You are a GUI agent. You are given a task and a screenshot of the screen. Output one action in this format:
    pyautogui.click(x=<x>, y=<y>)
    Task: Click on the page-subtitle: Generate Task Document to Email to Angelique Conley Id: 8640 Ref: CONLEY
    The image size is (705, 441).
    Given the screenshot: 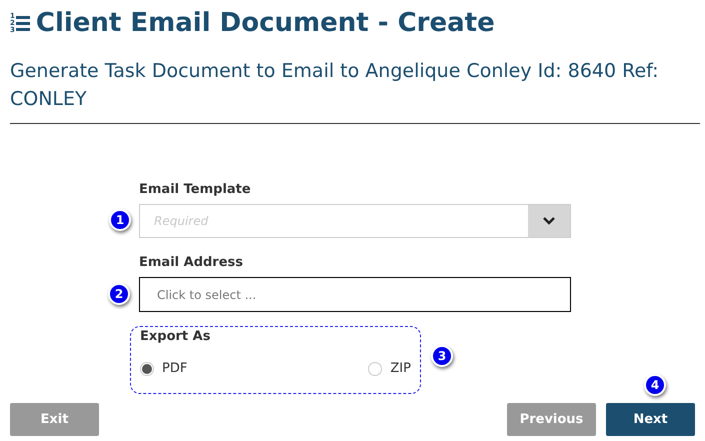 What is the action you would take?
    pyautogui.click(x=355, y=90)
    